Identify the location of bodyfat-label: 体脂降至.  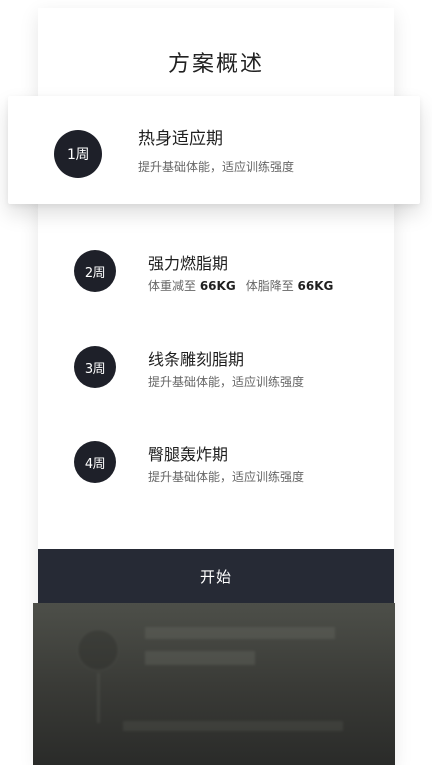
(271, 286).